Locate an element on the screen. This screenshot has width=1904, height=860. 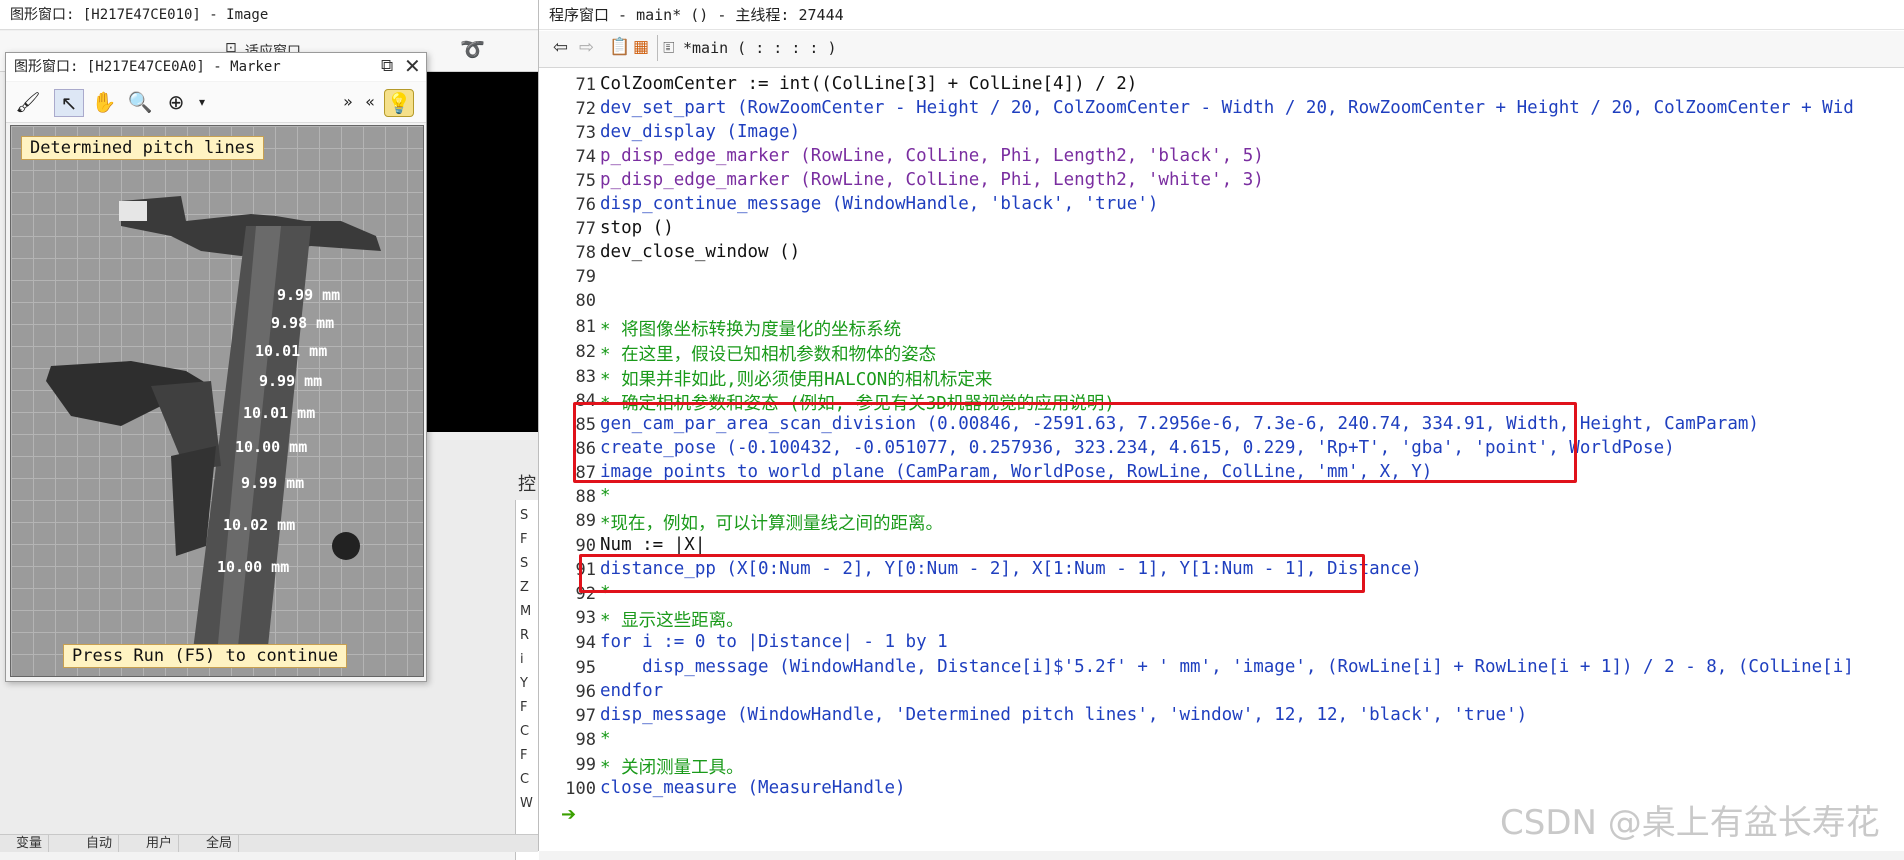
line-number: 72 is located at coordinates (585, 109).